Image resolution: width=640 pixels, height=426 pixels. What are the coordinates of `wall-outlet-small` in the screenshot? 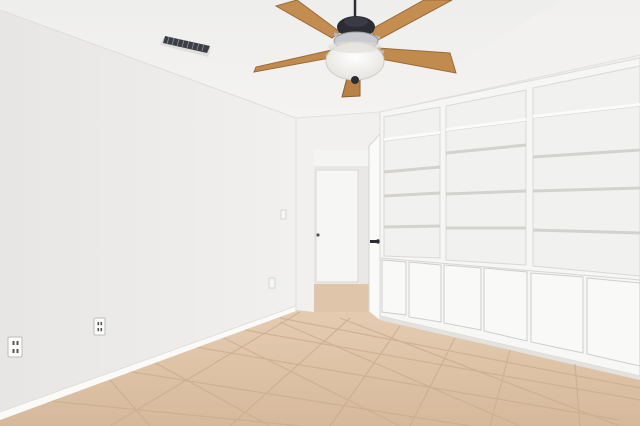 It's located at (272, 283).